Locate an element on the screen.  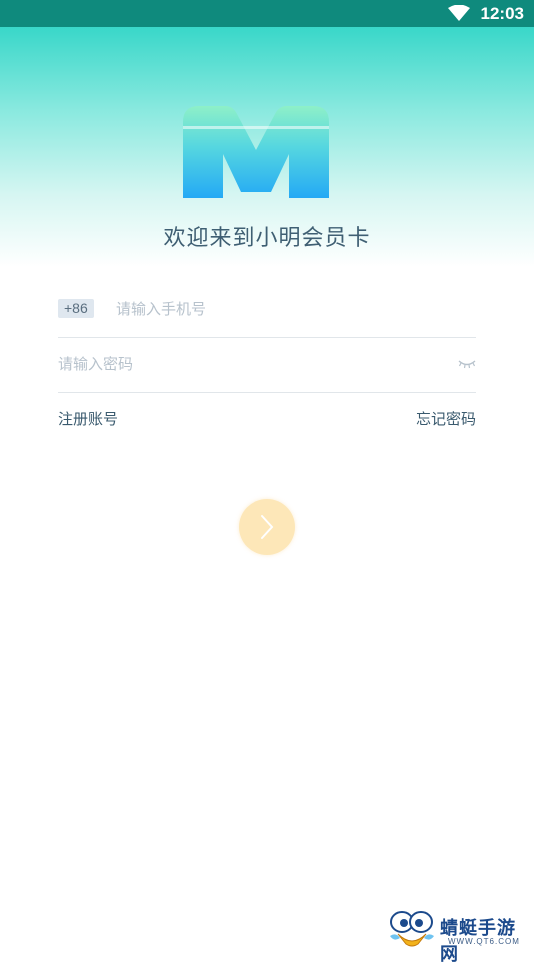
wifi-icon is located at coordinates (459, 13).